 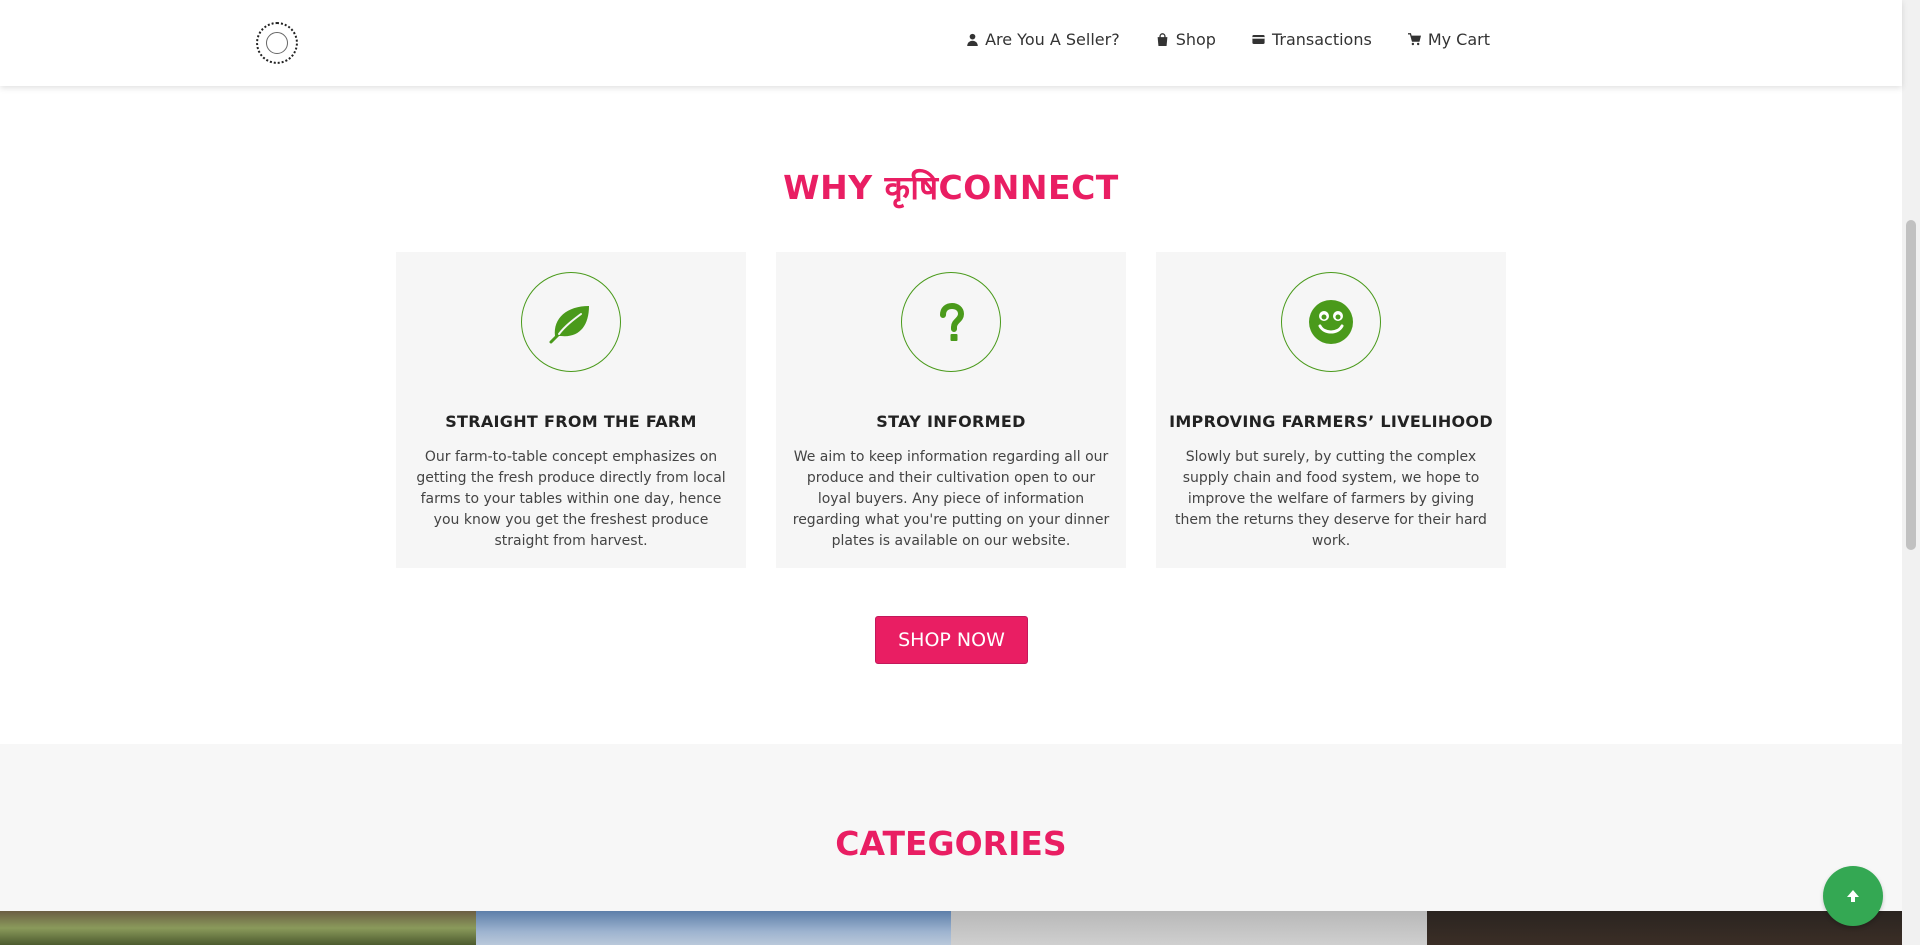 I want to click on categories-title: CATEGORIES, so click(x=951, y=843).